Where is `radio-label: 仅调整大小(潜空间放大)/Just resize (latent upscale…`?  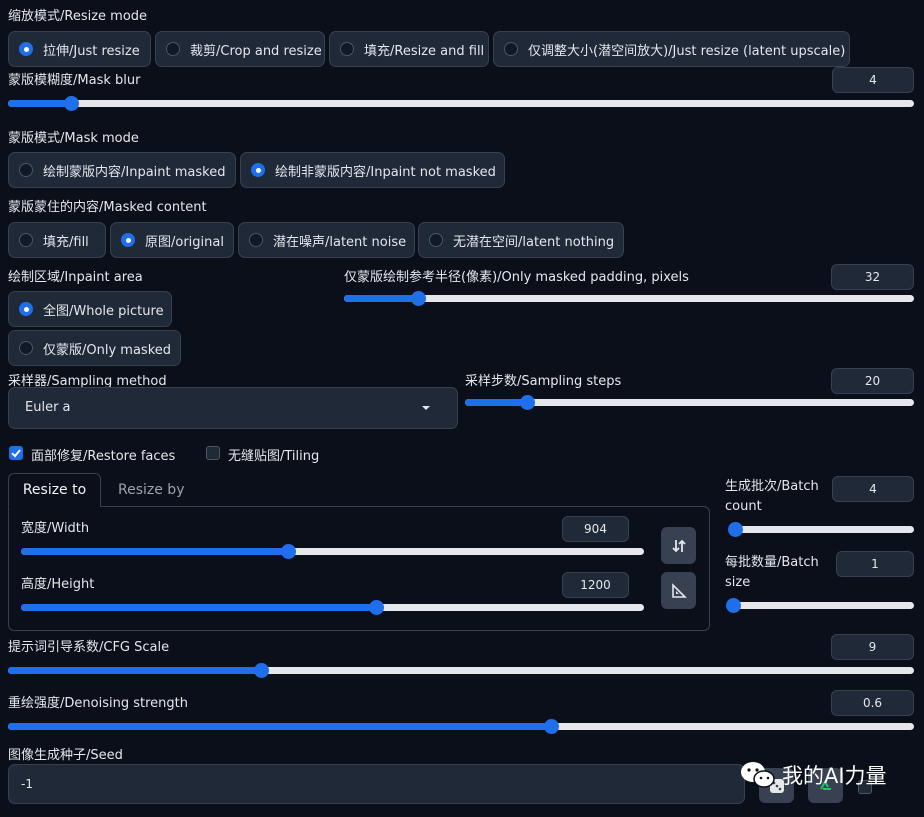 radio-label: 仅调整大小(潜空间放大)/Just resize (latent upscale… is located at coordinates (687, 51).